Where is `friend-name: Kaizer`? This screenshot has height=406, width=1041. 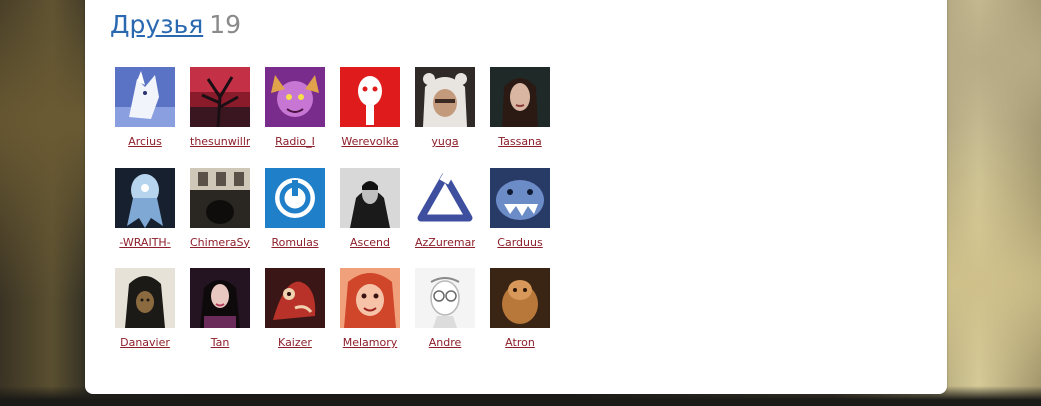 friend-name: Kaizer is located at coordinates (295, 343).